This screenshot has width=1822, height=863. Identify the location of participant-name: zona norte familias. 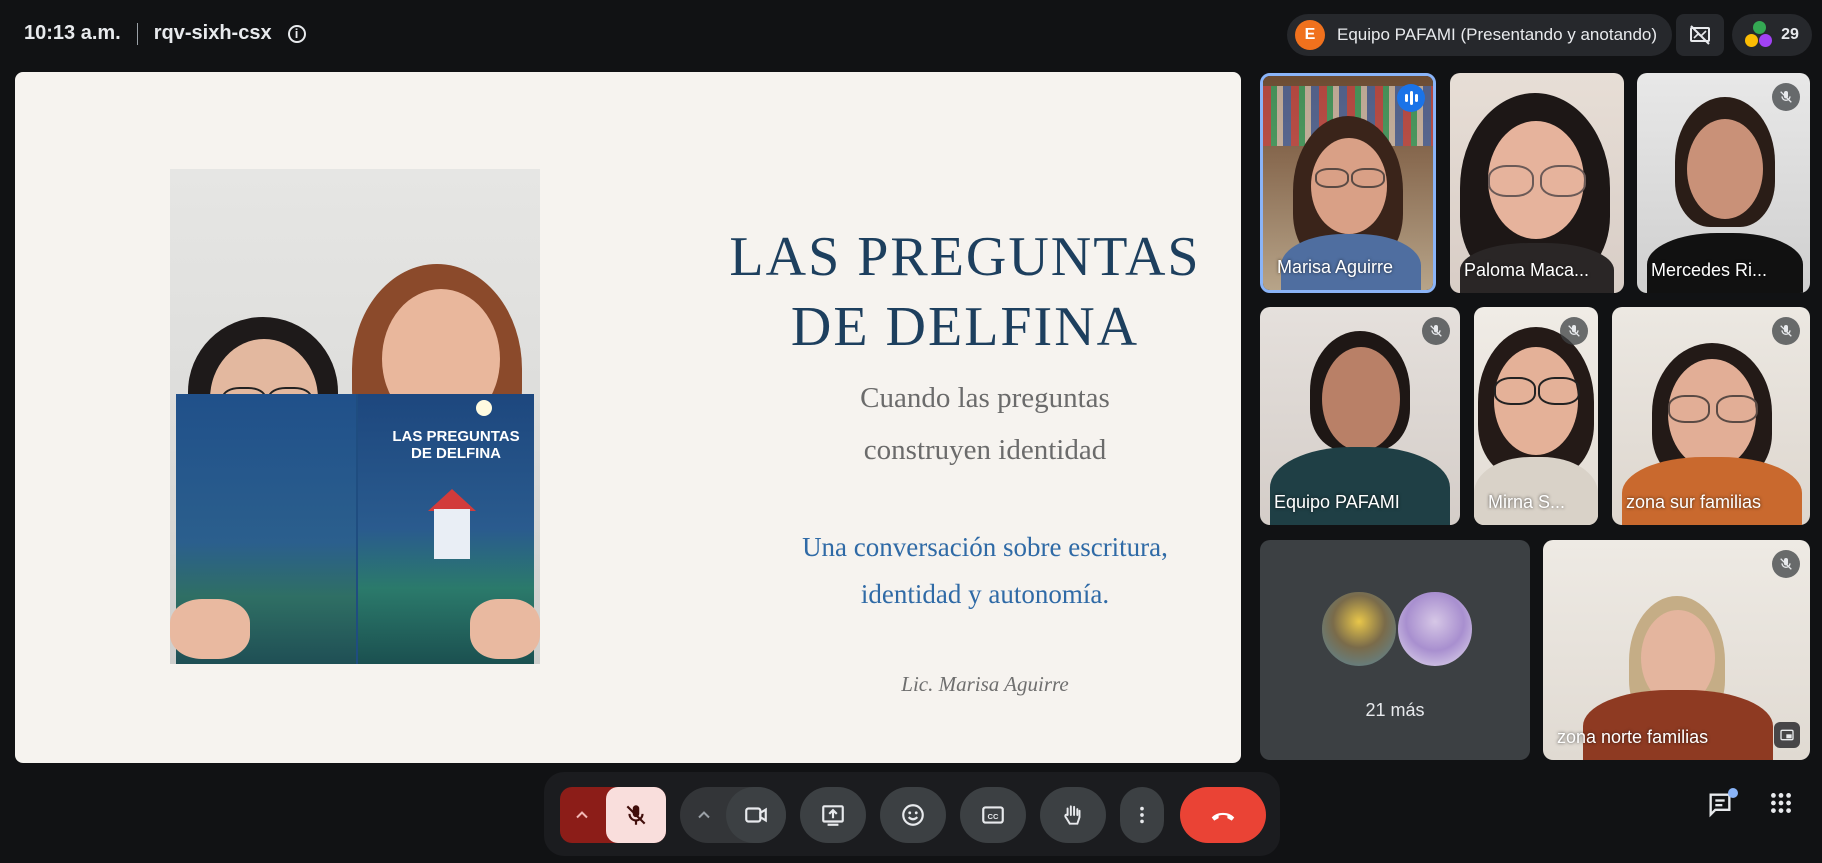
(1633, 737).